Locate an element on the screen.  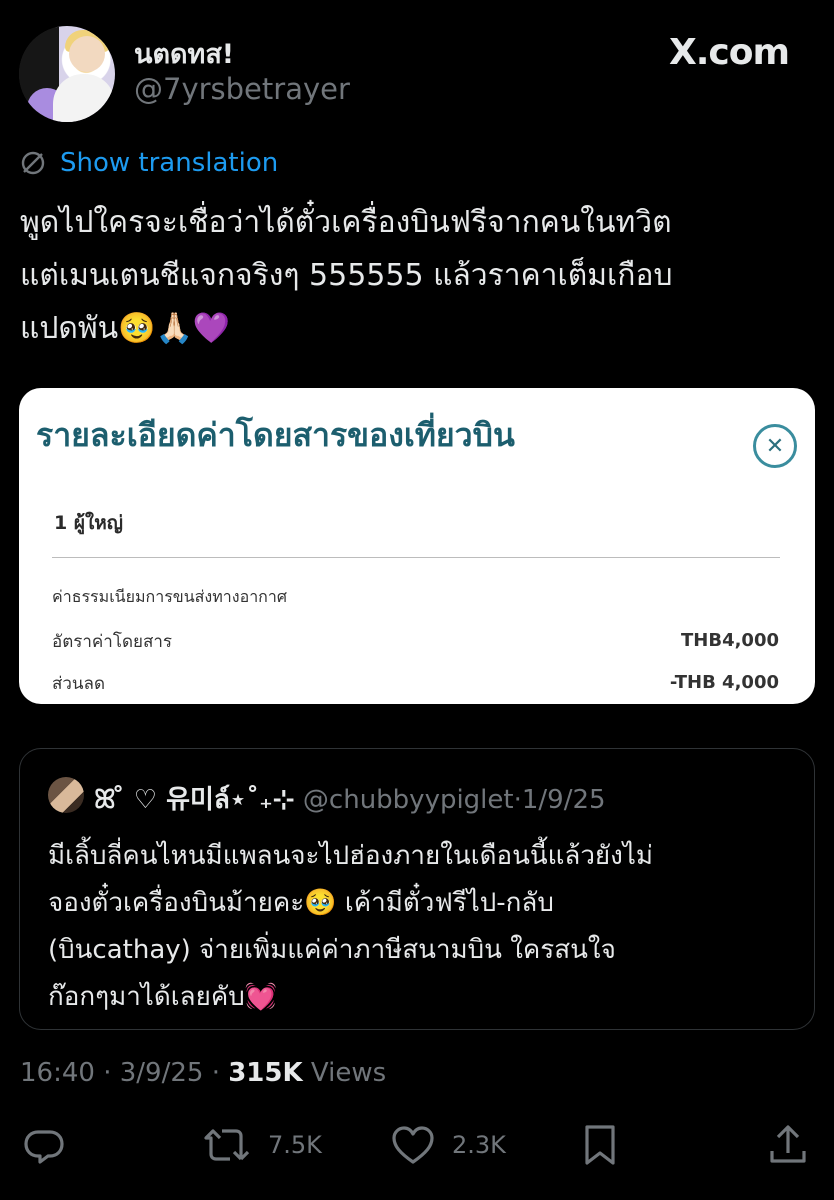
tweet-date: 3/9/25 is located at coordinates (162, 1073).